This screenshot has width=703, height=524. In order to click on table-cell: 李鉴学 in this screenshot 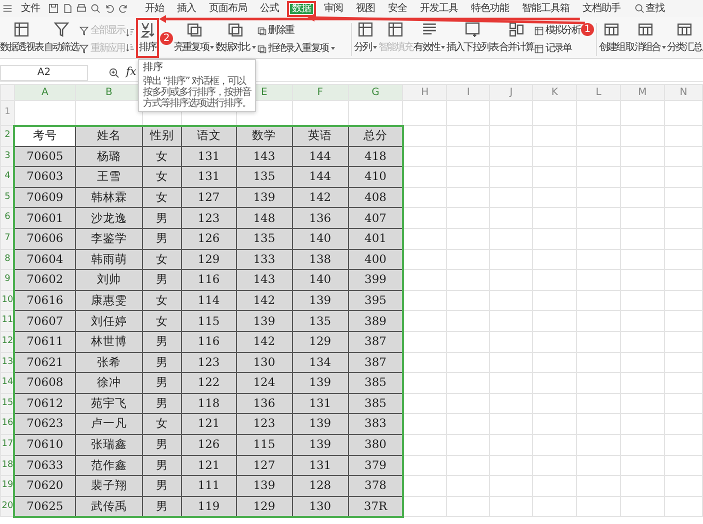, I will do `click(108, 239)`.